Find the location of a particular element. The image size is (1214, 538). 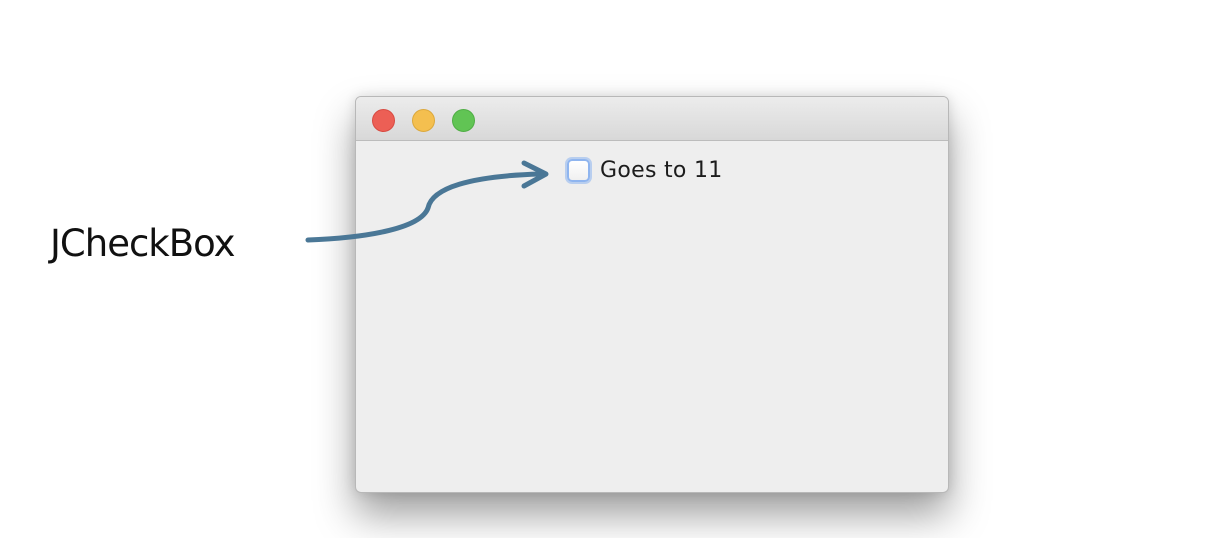

annotation-label: JCheckBox is located at coordinates (143, 243).